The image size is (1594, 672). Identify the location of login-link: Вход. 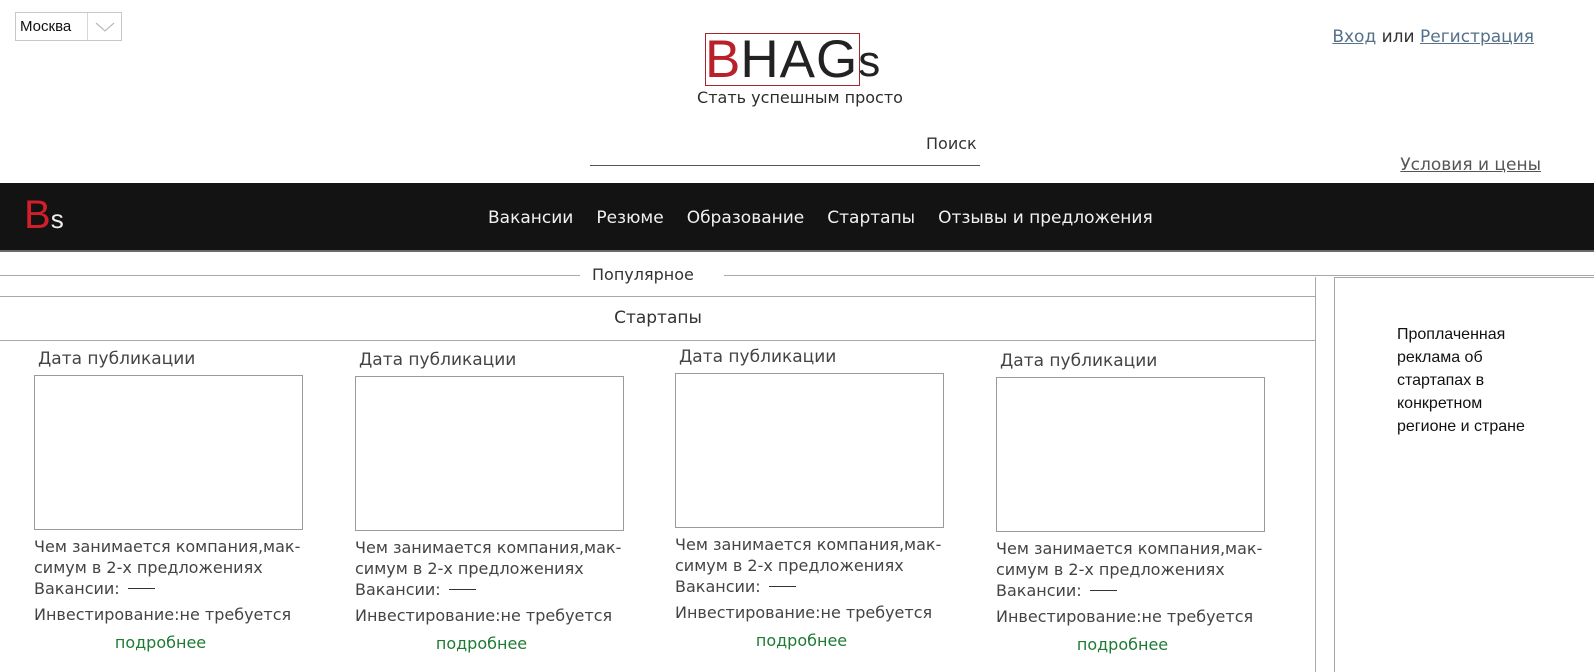
(1354, 37).